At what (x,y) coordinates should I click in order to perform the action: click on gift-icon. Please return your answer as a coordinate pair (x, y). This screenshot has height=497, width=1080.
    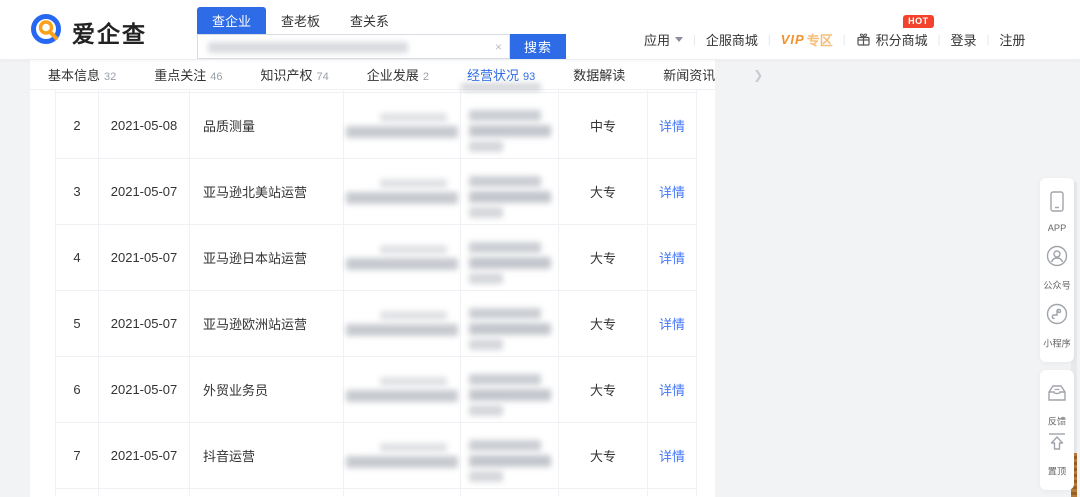
    Looking at the image, I should click on (863, 39).